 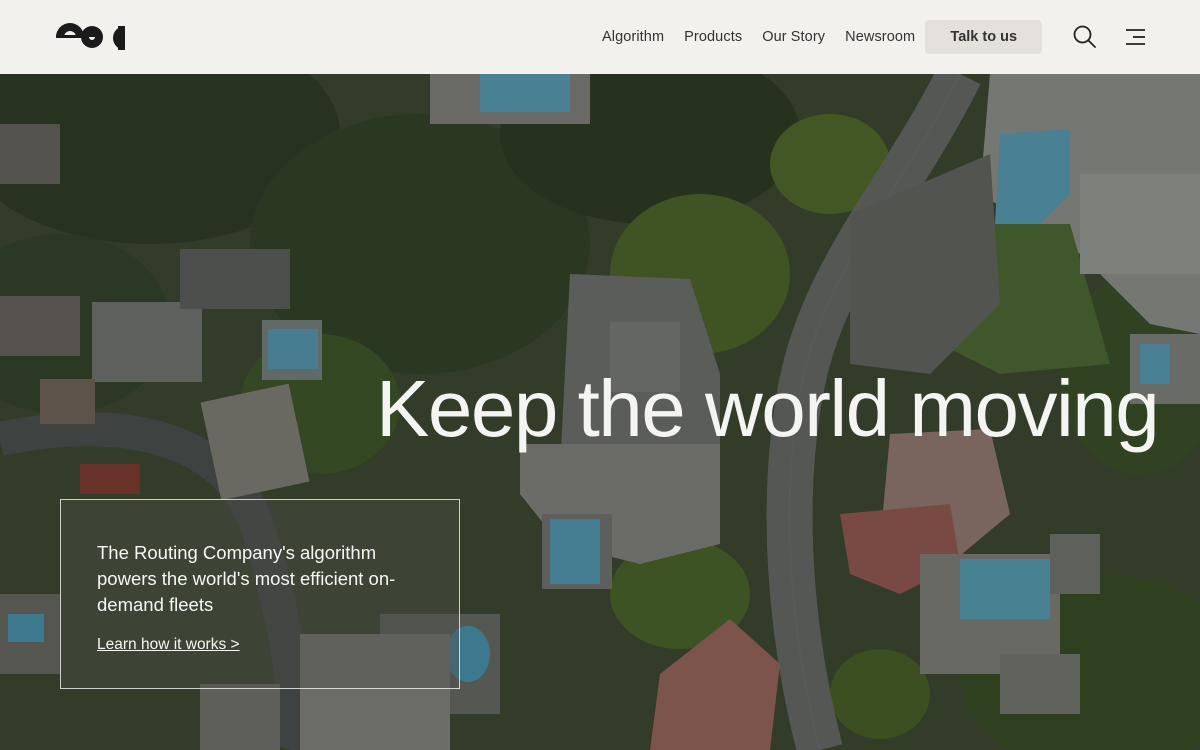 I want to click on menu-icon, so click(x=1136, y=37).